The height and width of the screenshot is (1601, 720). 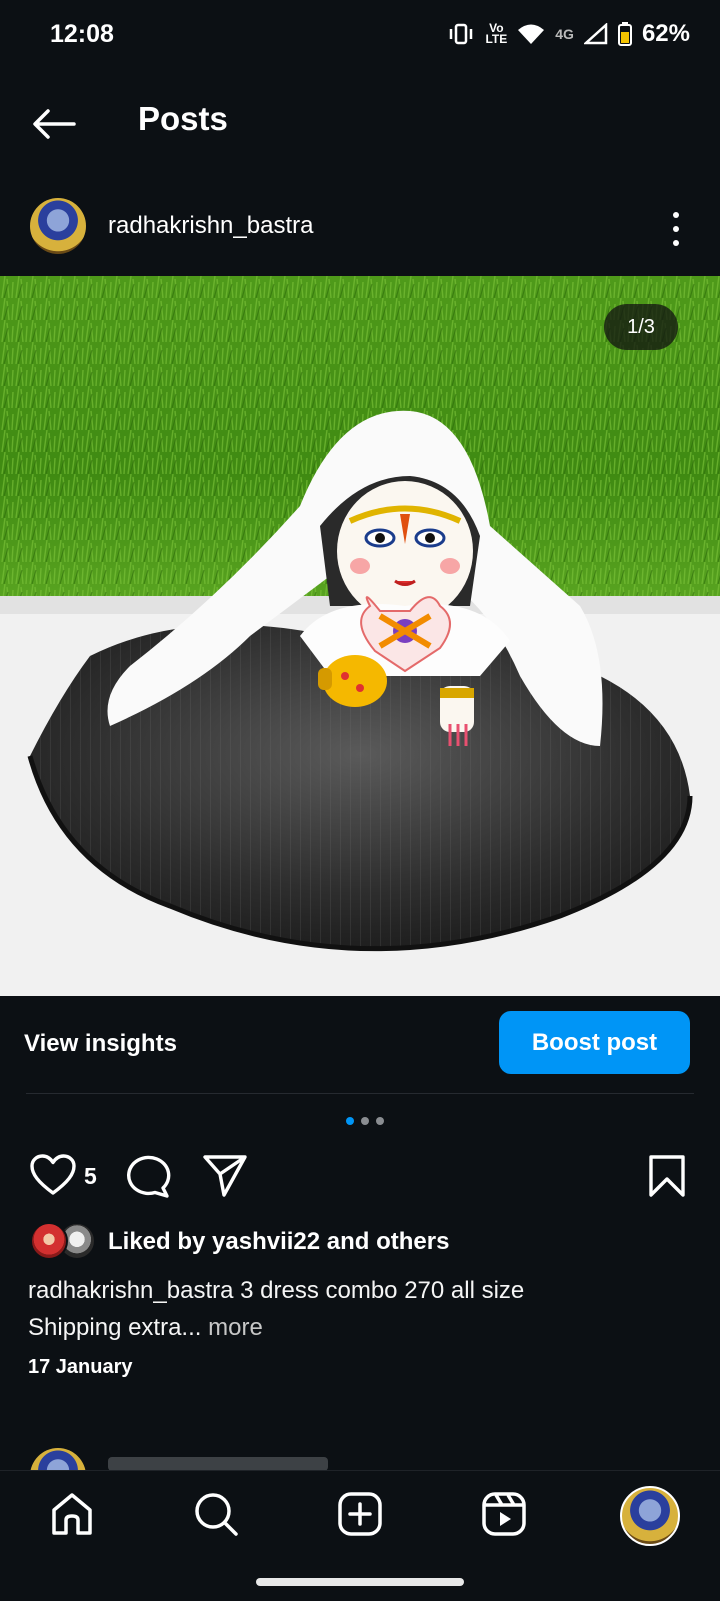 I want to click on search-icon, so click(x=216, y=1514).